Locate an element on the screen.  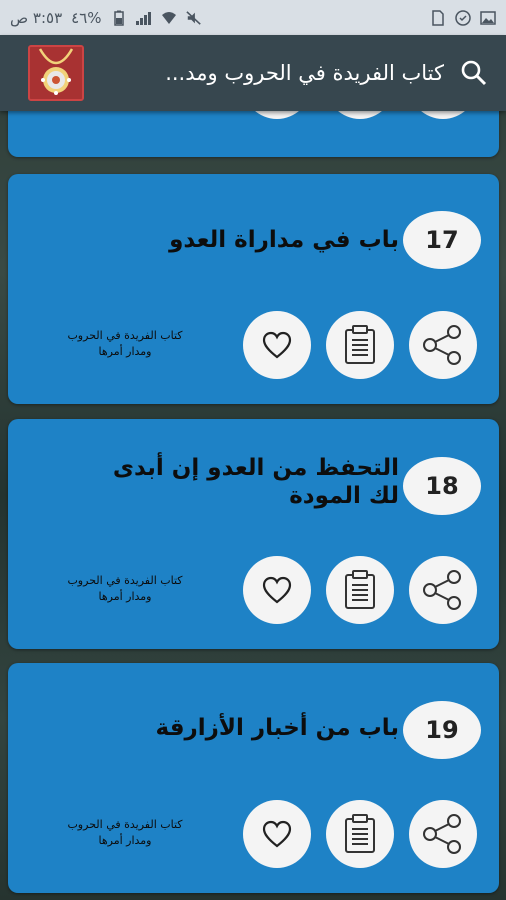
app-logo is located at coordinates (56, 73).